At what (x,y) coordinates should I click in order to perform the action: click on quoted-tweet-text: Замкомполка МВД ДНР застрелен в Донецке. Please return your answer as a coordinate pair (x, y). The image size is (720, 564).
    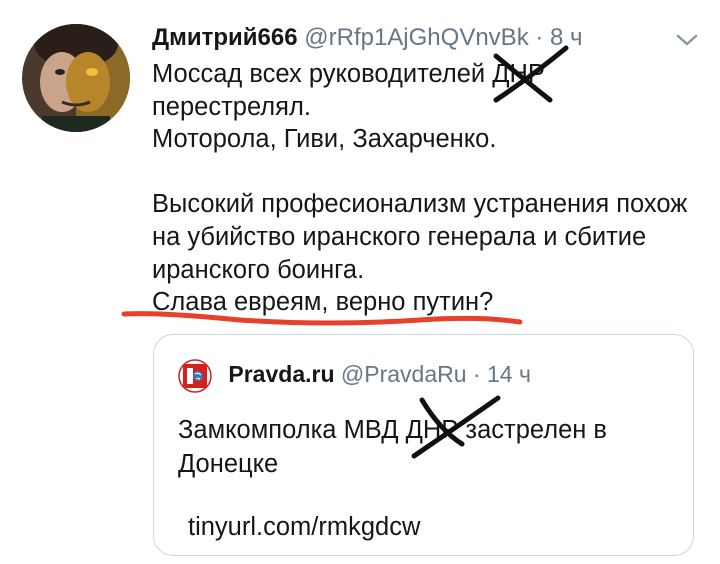
    Looking at the image, I should click on (392, 447).